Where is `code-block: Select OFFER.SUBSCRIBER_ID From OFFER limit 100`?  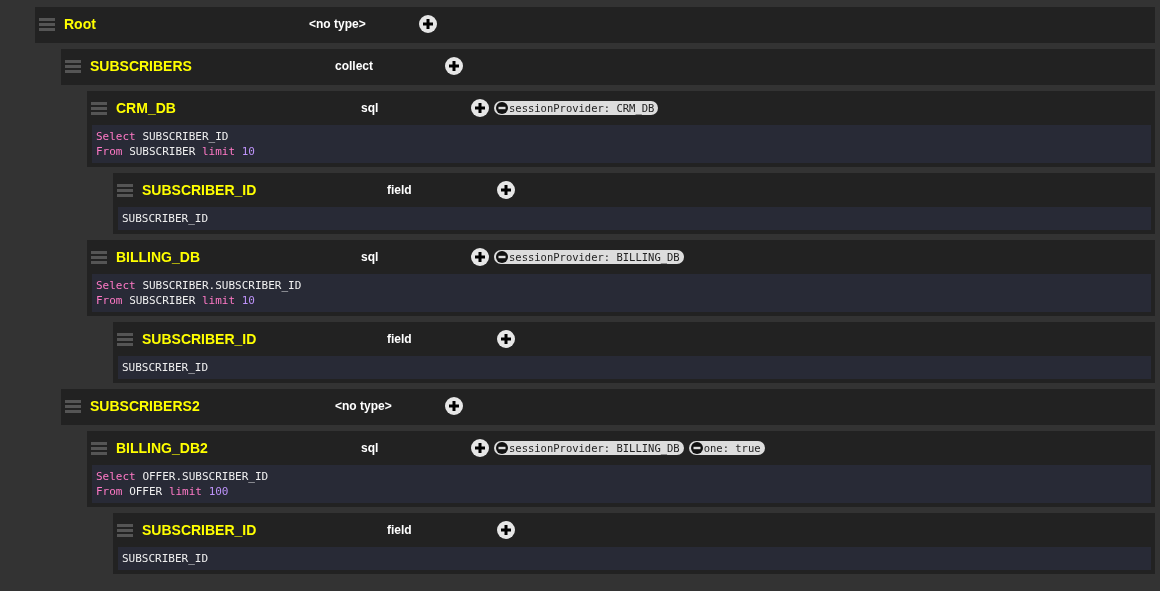 code-block: Select OFFER.SUBSCRIBER_ID From OFFER limit 100 is located at coordinates (621, 484).